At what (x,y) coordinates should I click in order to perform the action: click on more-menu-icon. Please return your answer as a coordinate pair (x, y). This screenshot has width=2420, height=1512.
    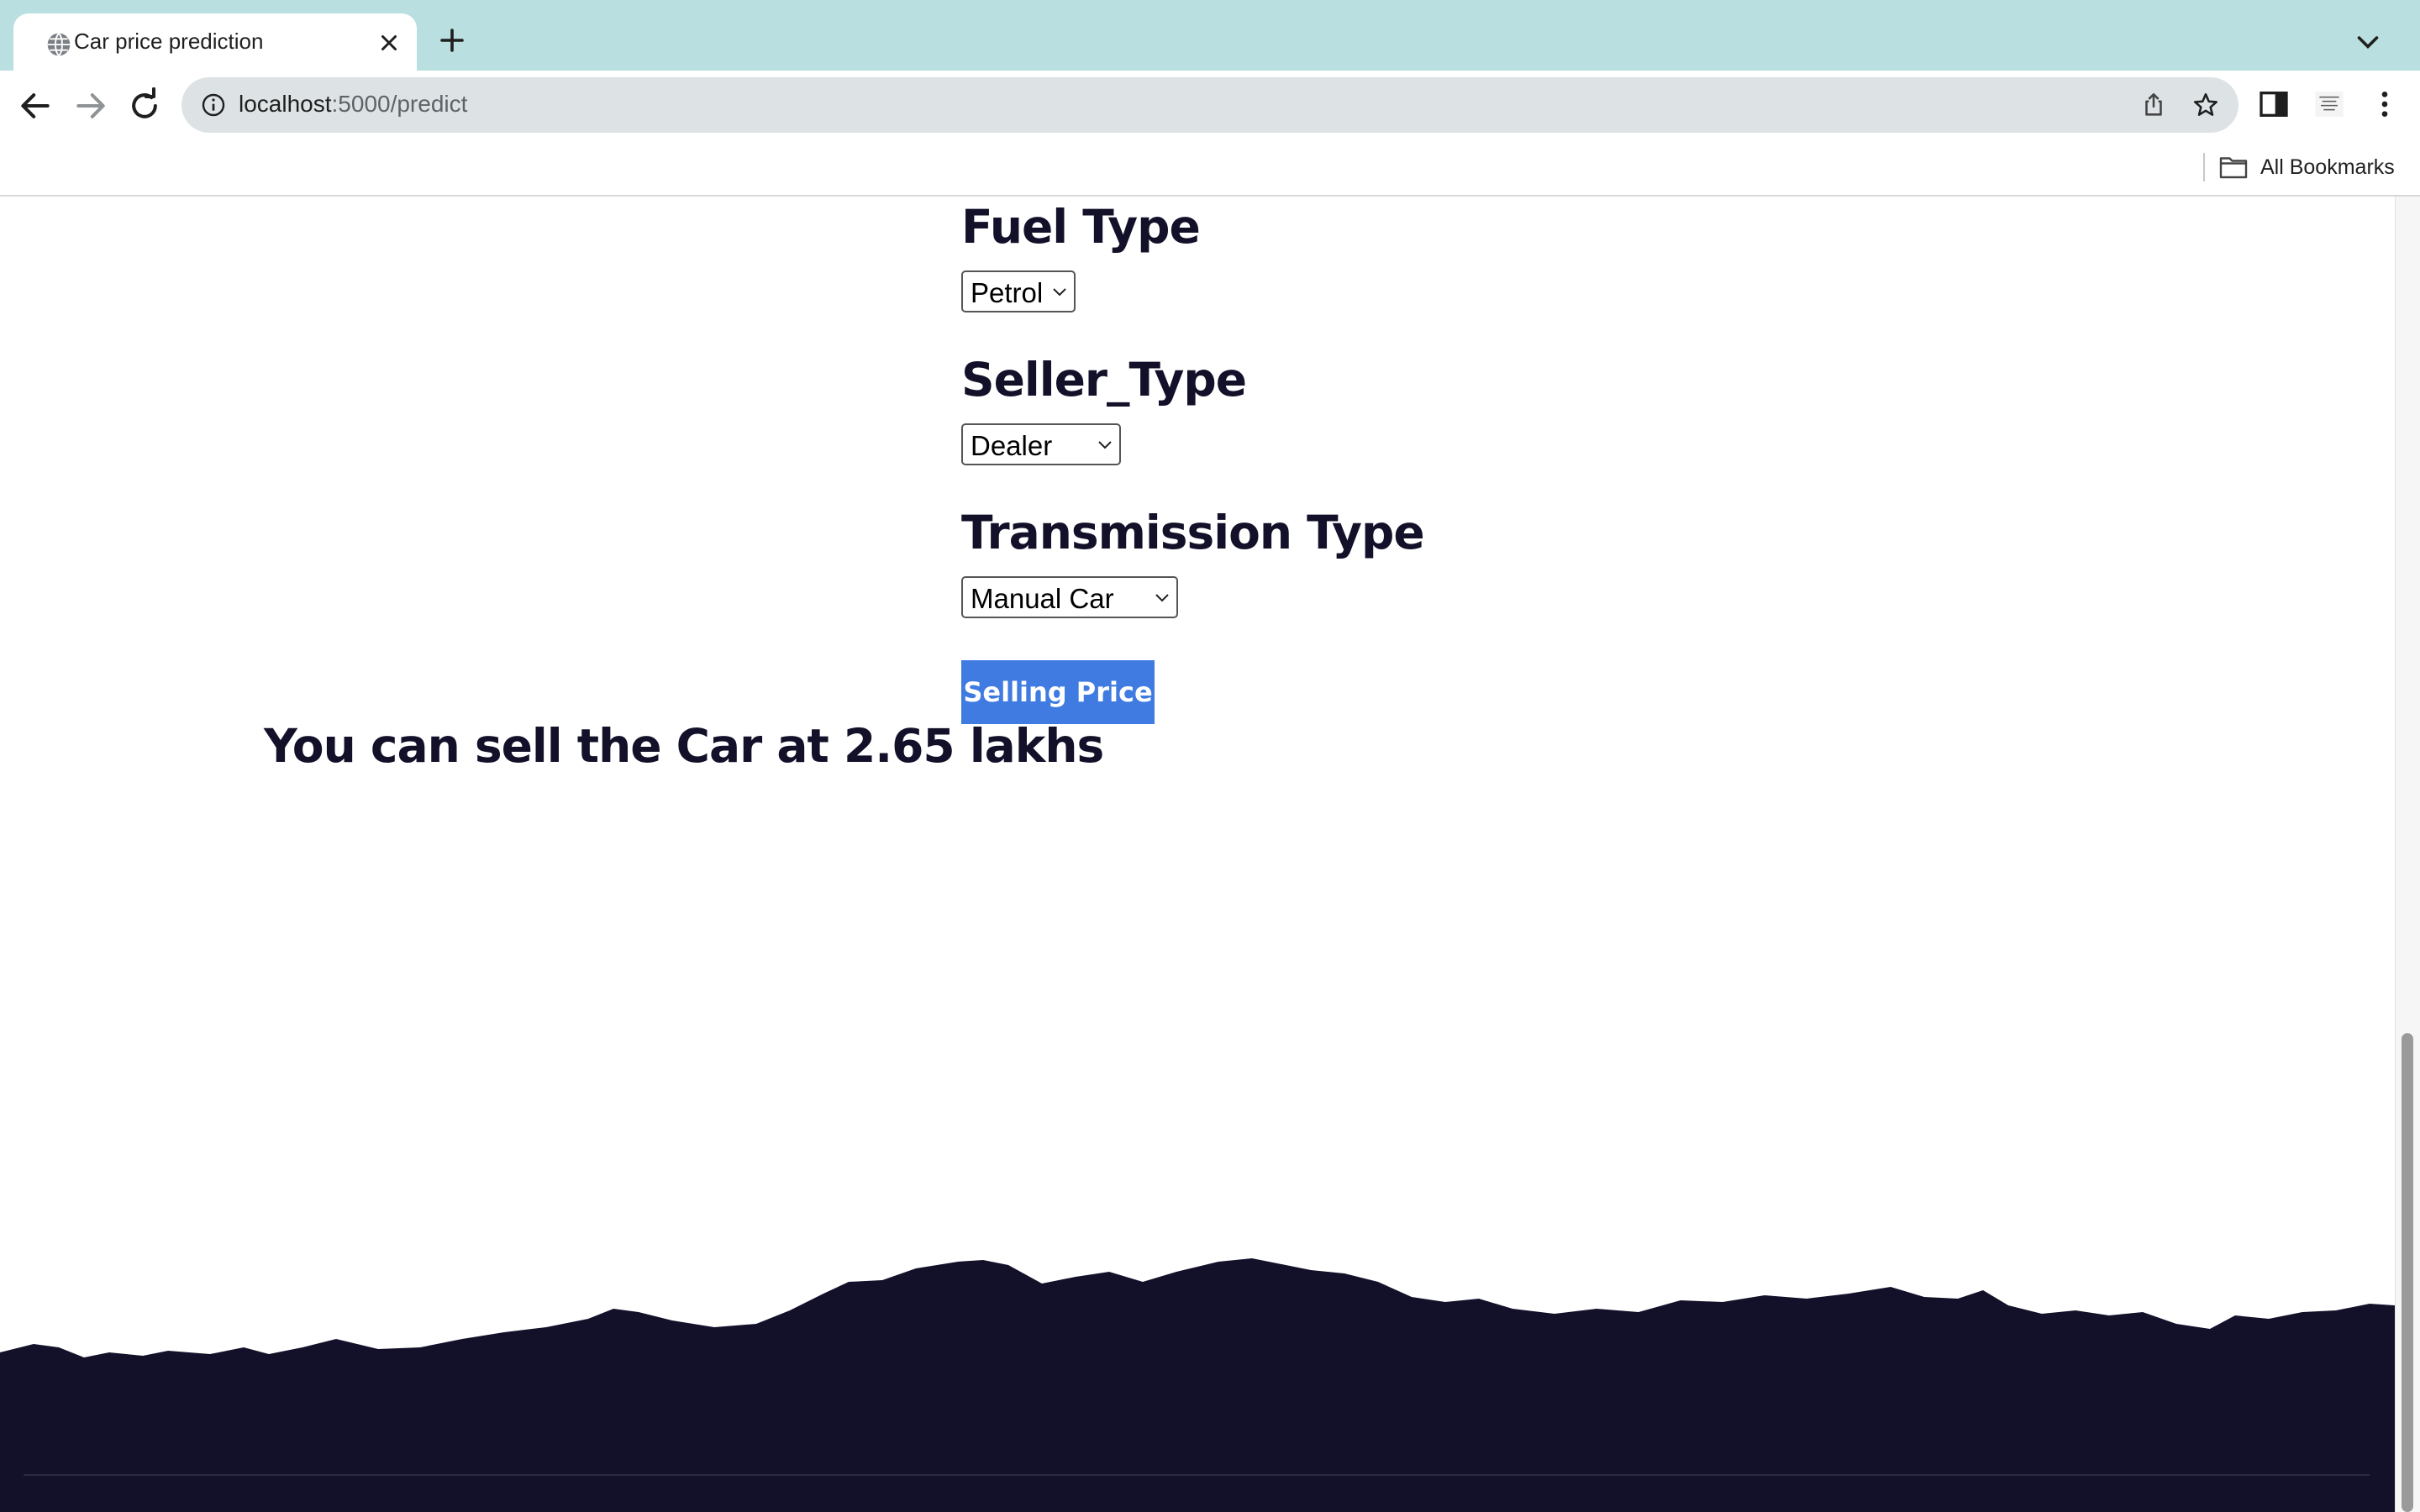
    Looking at the image, I should click on (2385, 104).